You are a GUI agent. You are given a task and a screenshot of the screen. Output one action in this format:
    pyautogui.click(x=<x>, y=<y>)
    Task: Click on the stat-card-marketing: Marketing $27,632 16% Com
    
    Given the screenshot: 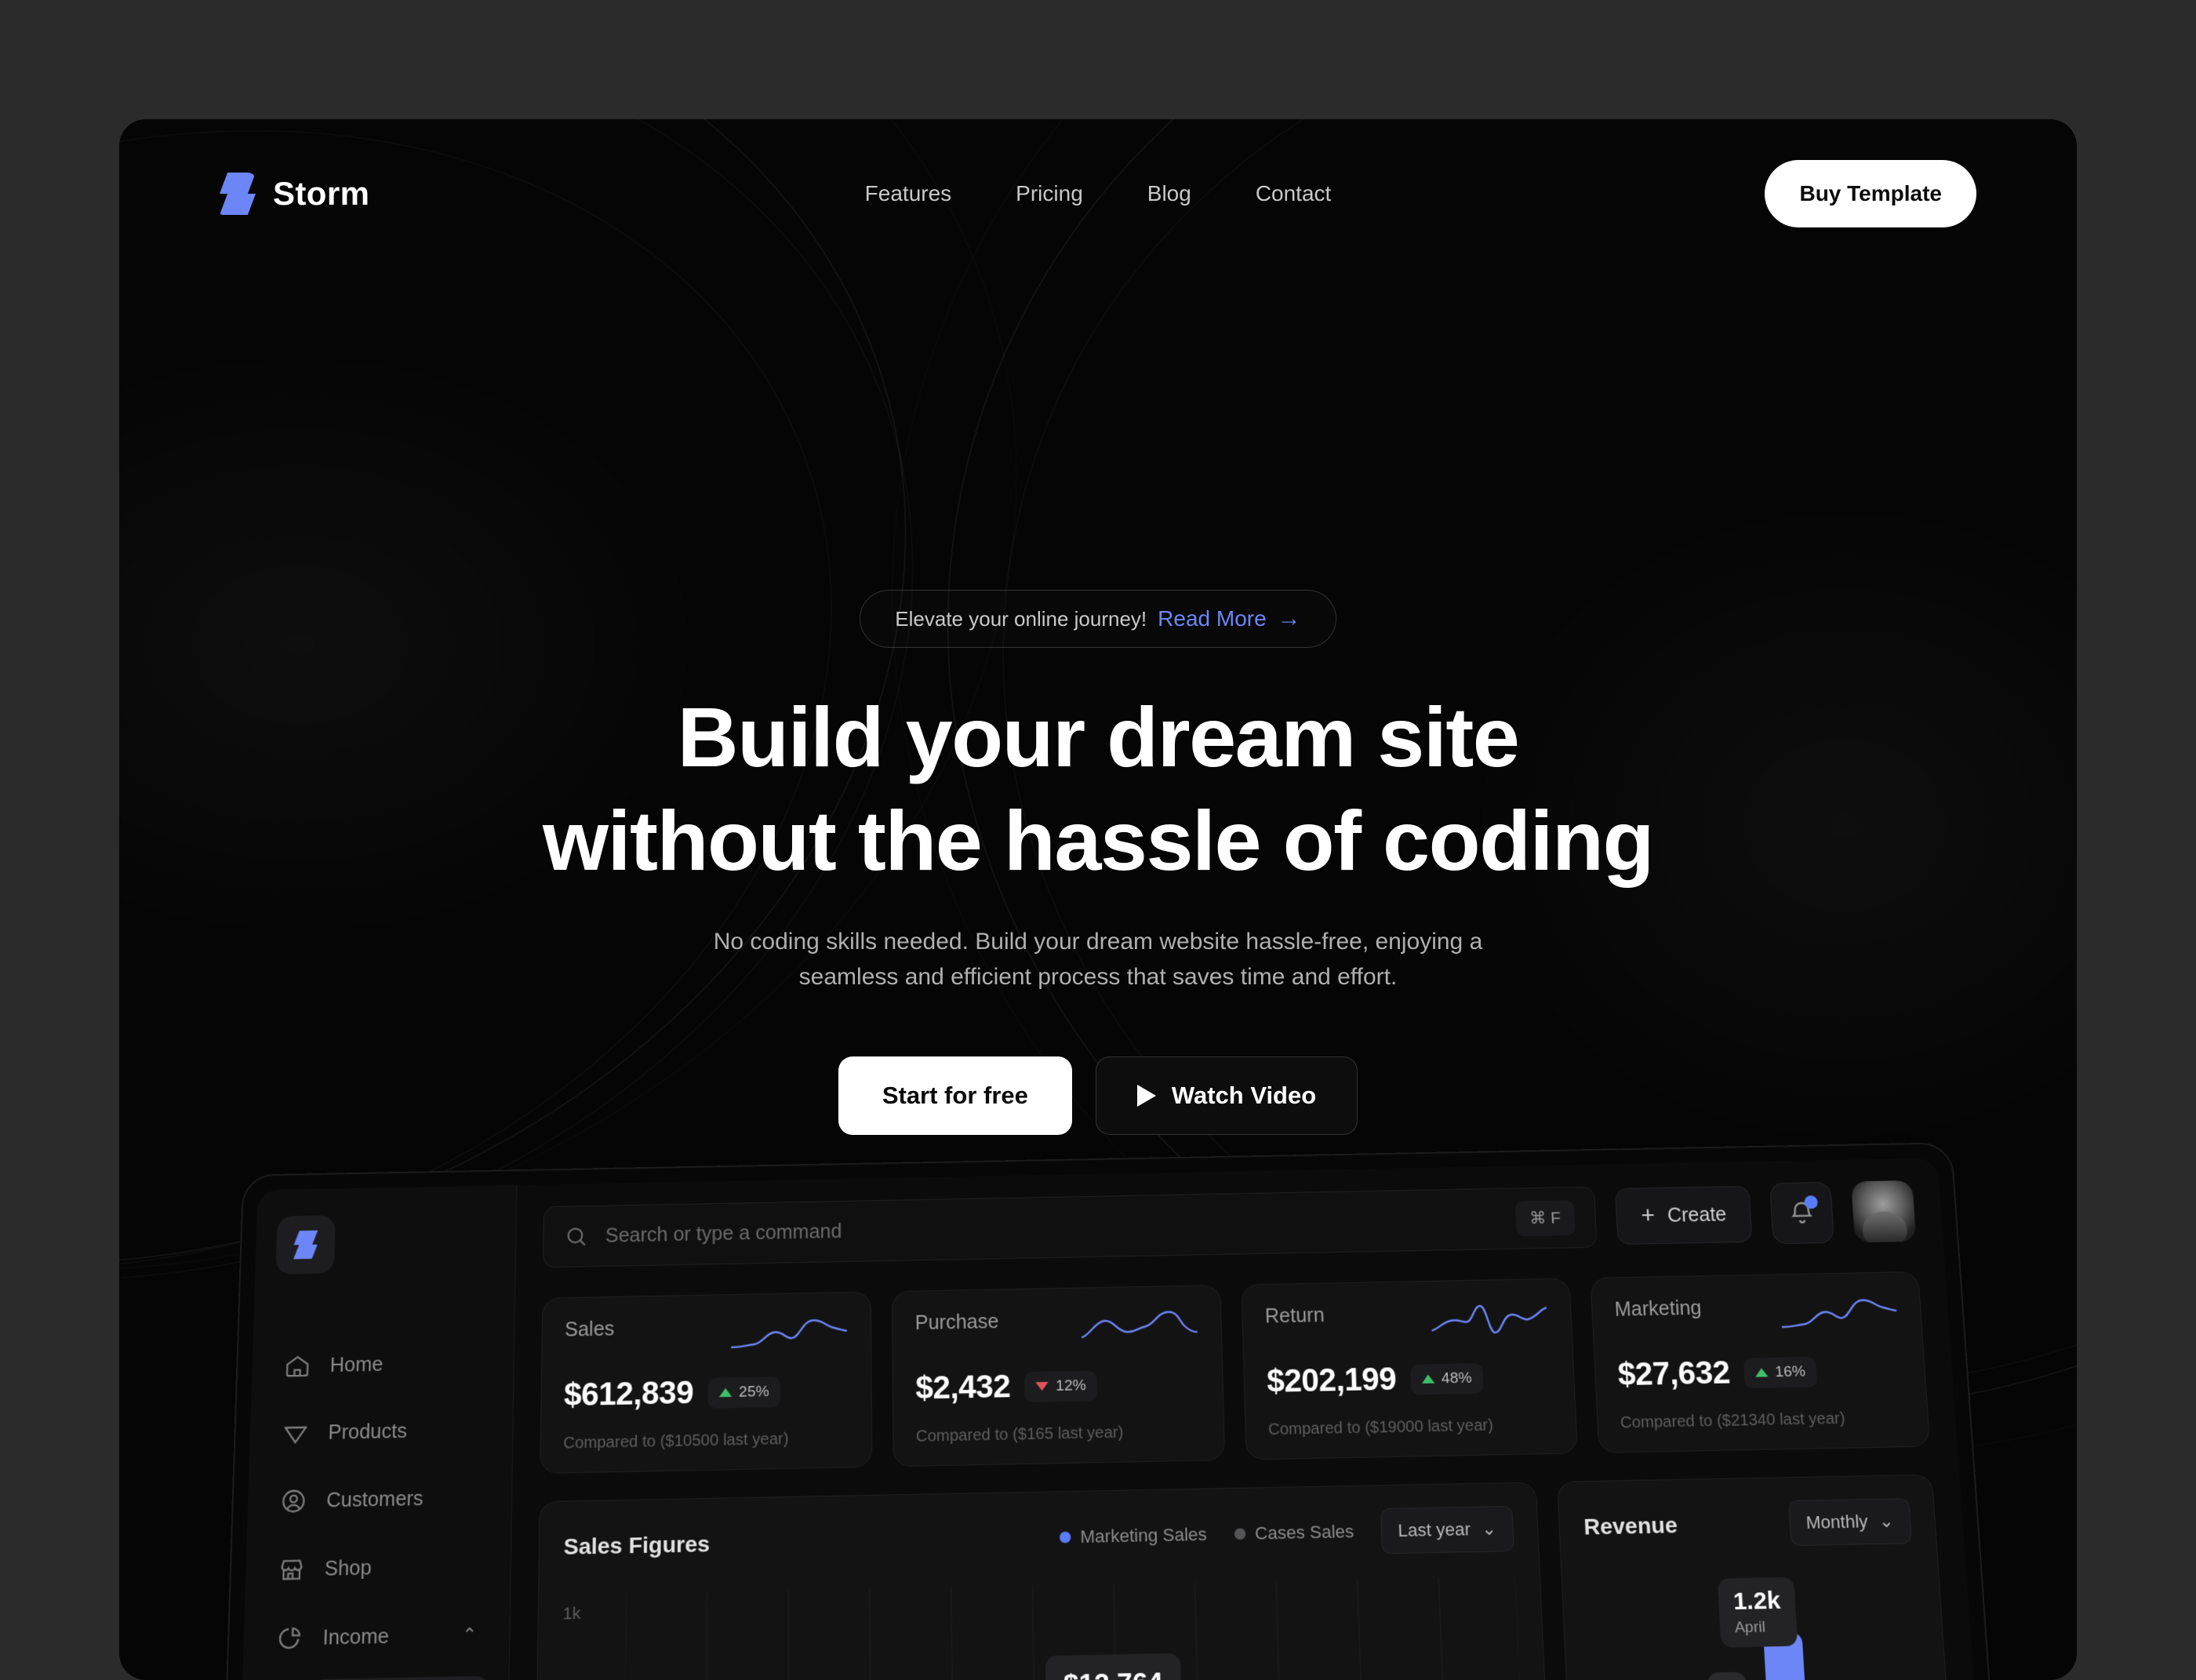 What is the action you would take?
    pyautogui.click(x=1761, y=1362)
    